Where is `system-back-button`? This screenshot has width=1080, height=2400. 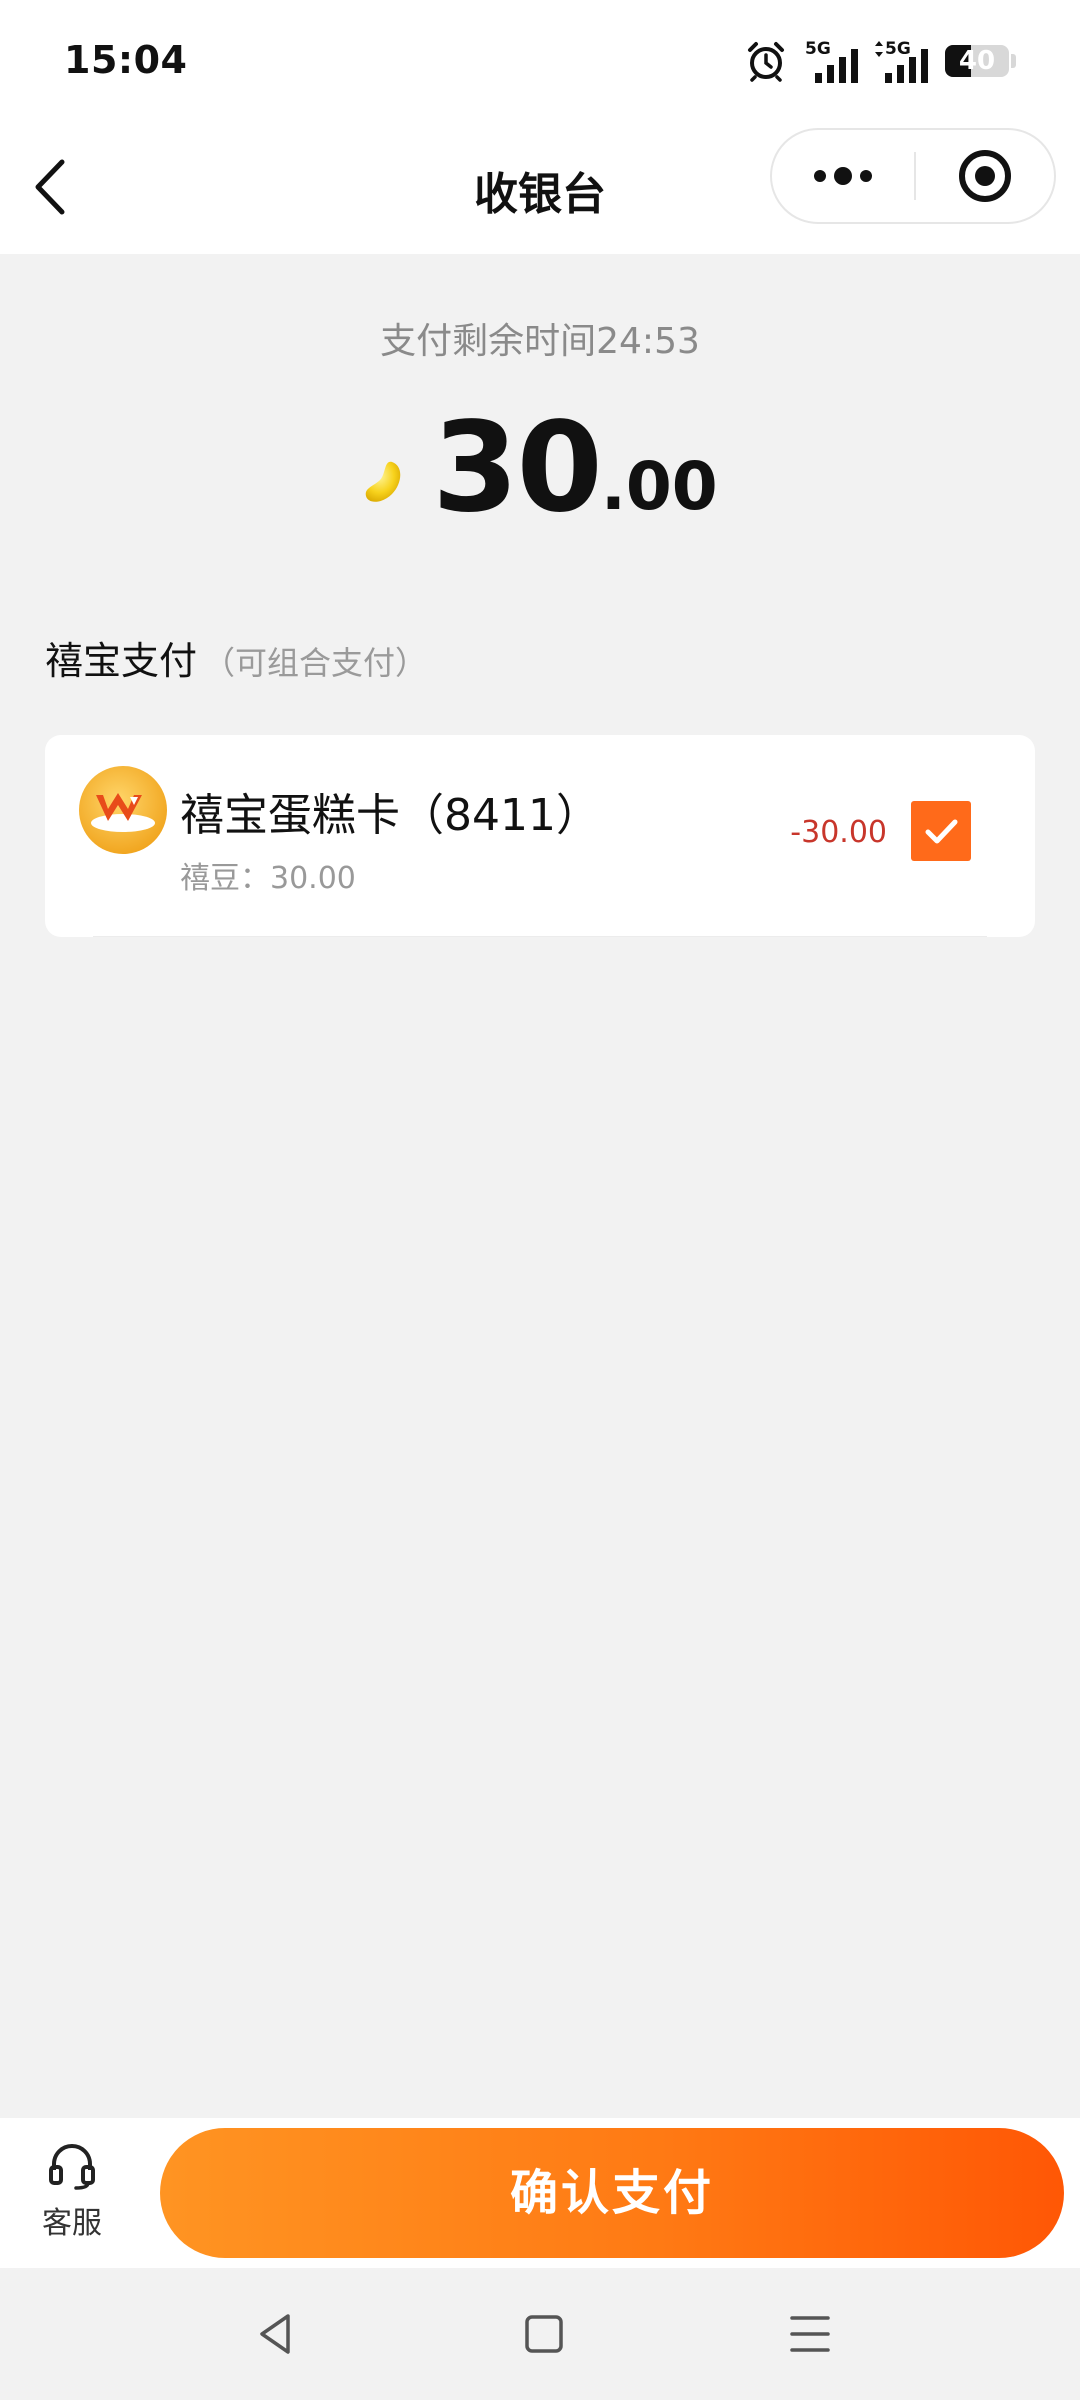 system-back-button is located at coordinates (276, 2334).